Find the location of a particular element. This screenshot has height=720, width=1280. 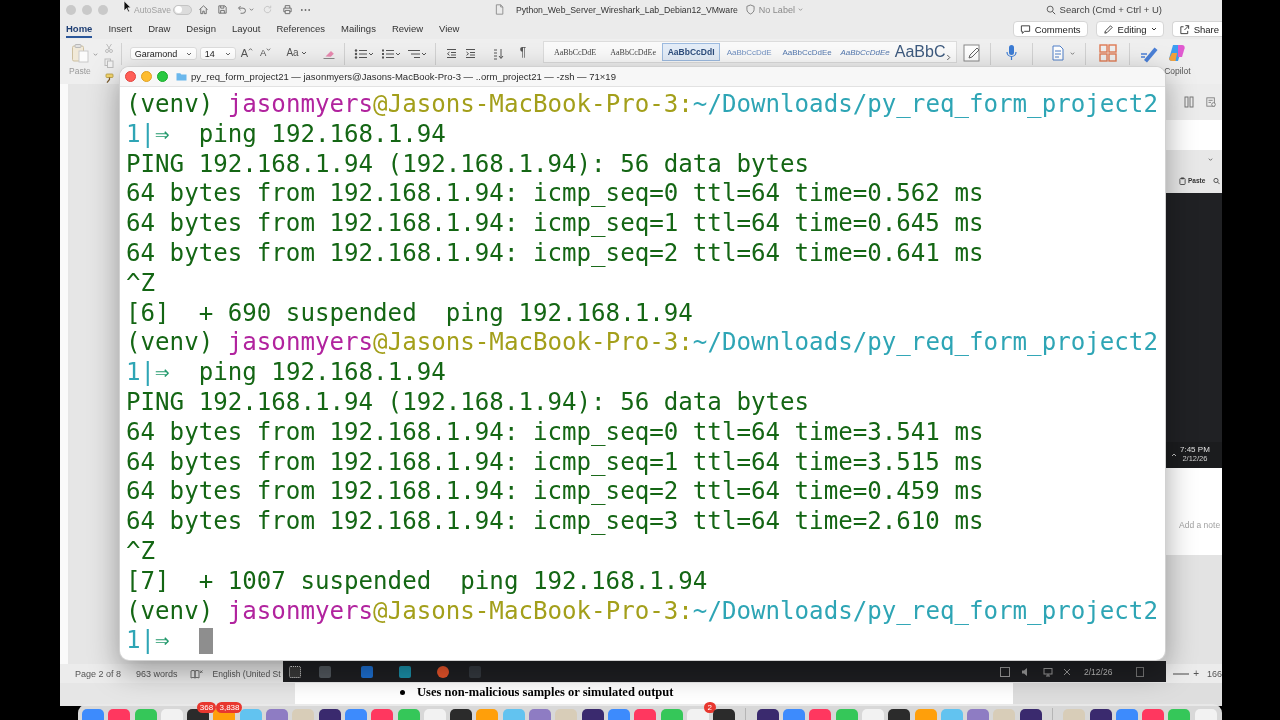

ribbon-tab: Layout is located at coordinates (246, 29).